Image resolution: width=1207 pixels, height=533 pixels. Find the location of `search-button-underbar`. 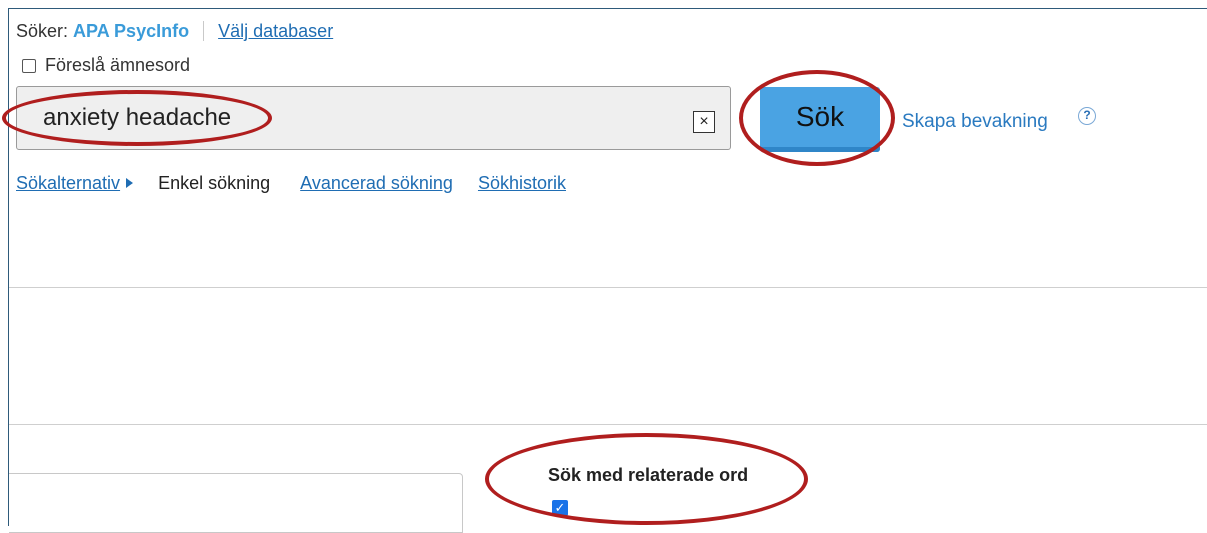

search-button-underbar is located at coordinates (820, 149).